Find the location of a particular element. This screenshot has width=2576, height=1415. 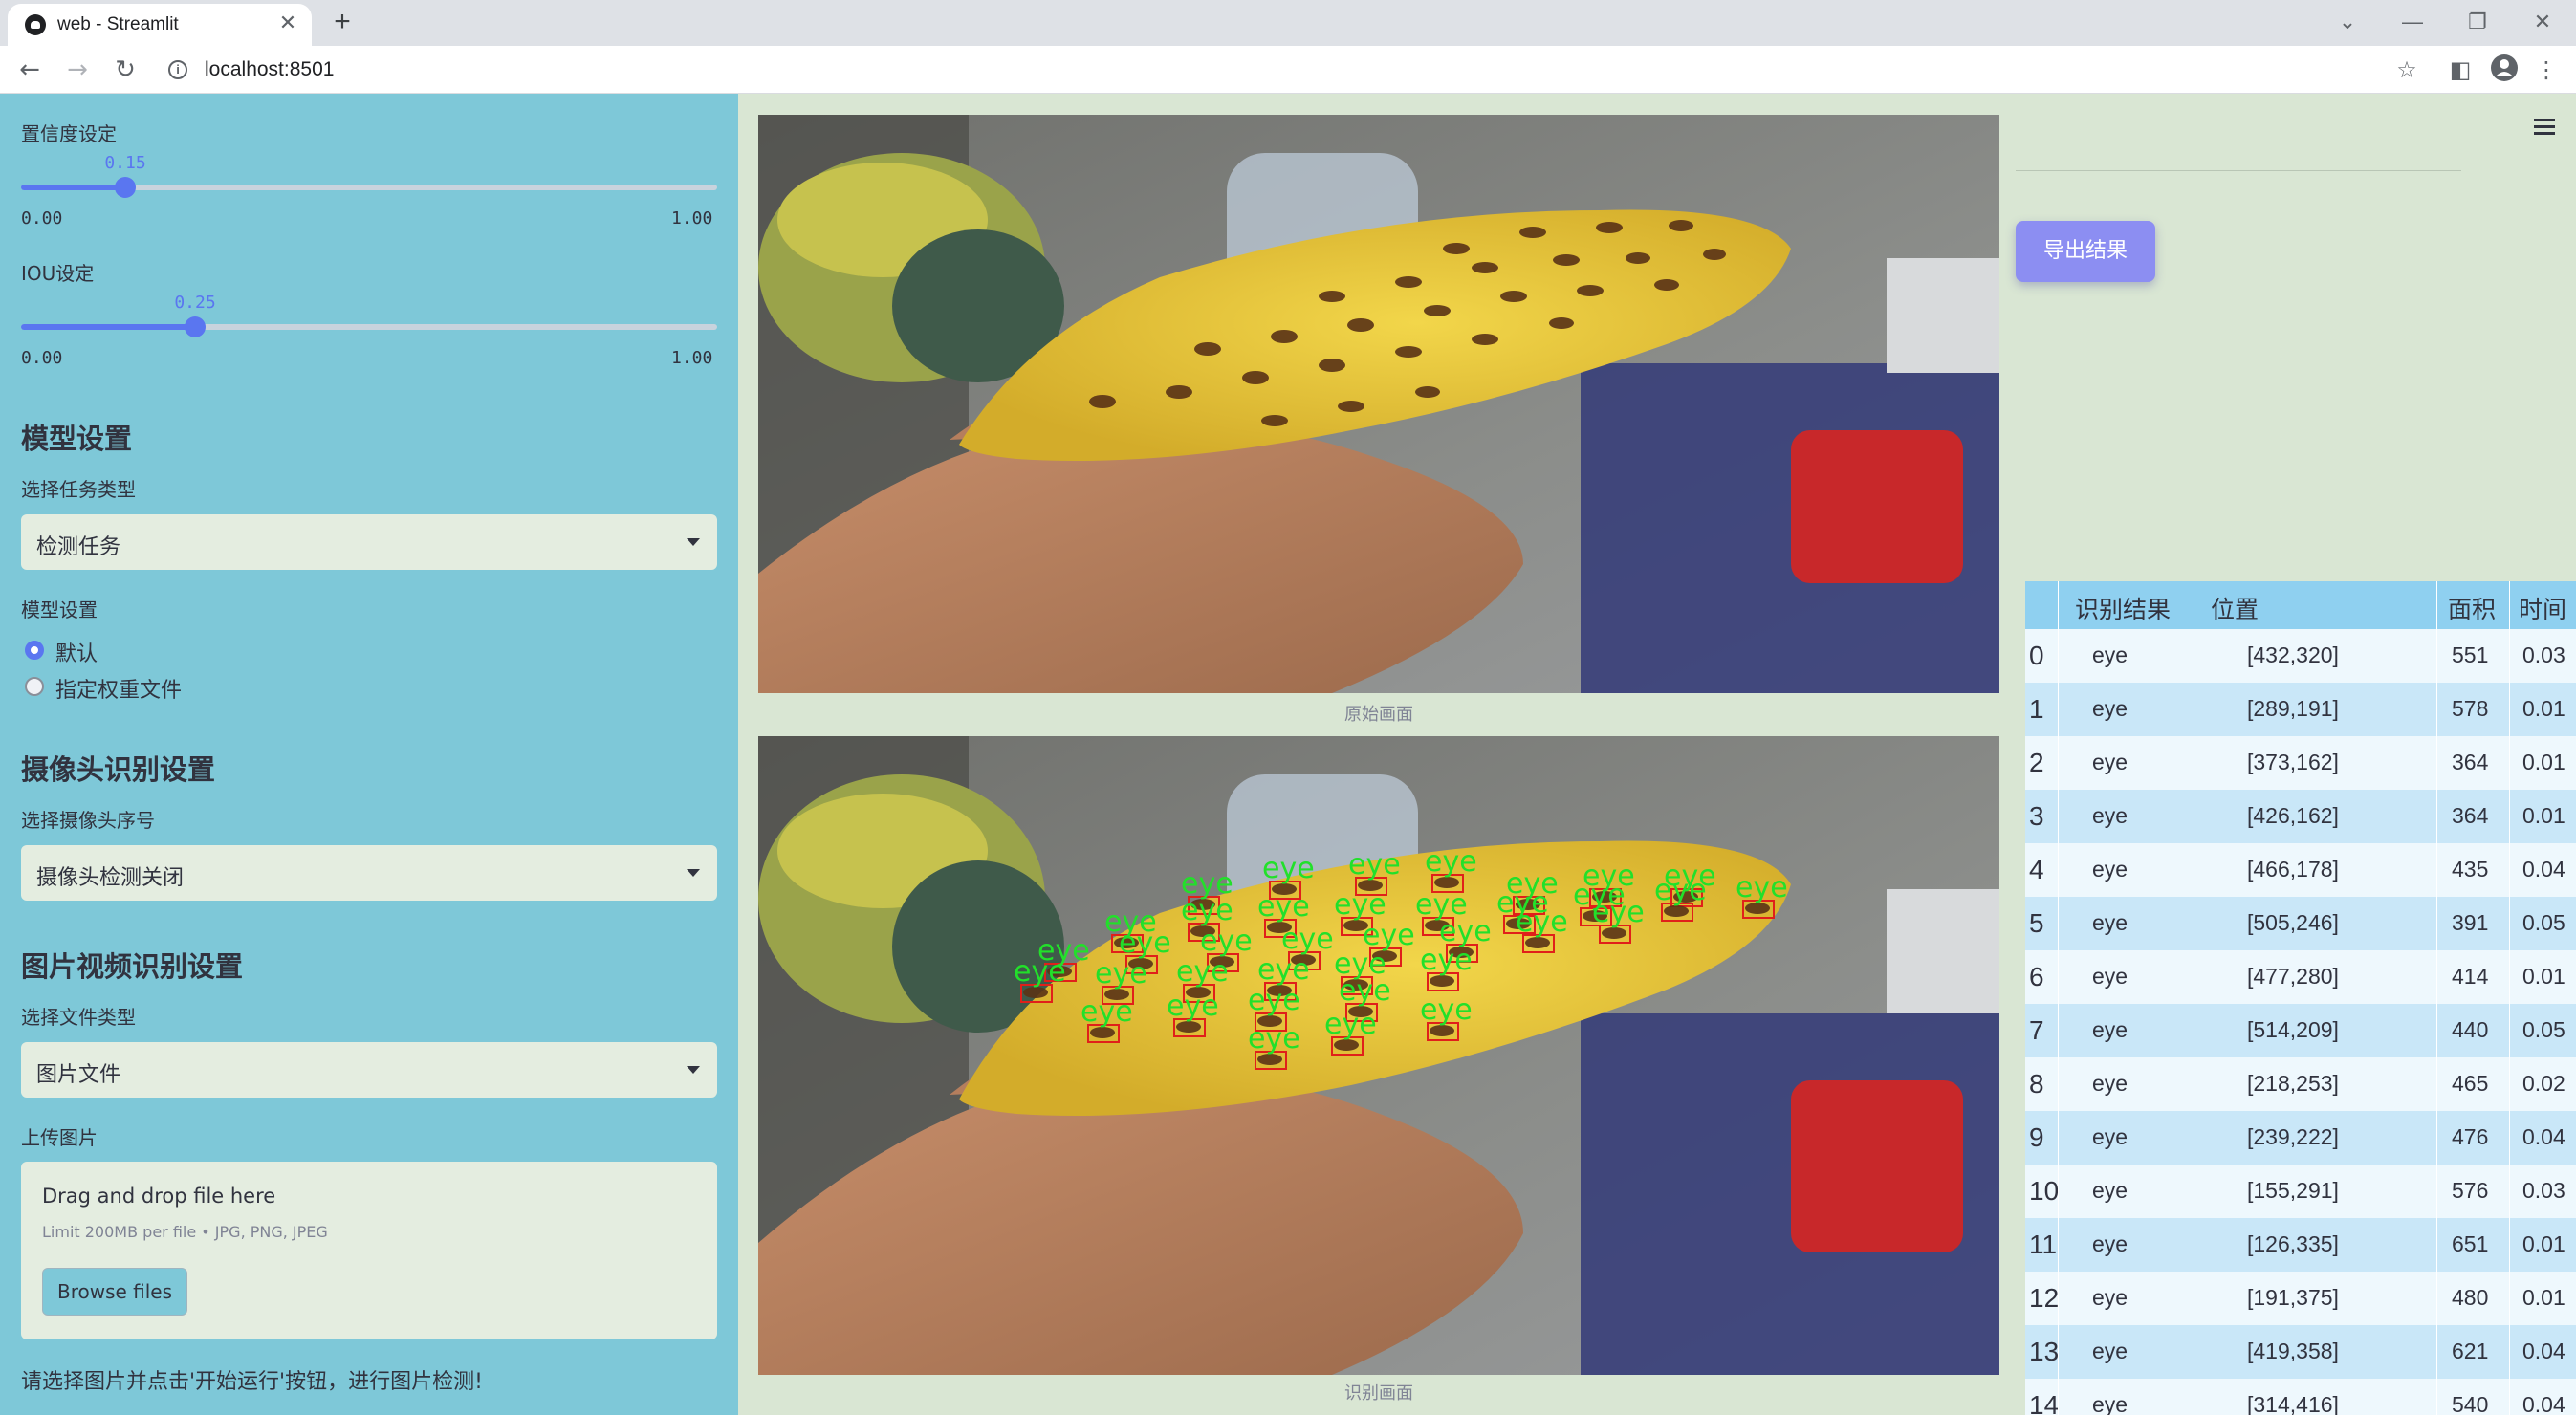

streamlit-favicon-icon is located at coordinates (35, 24).